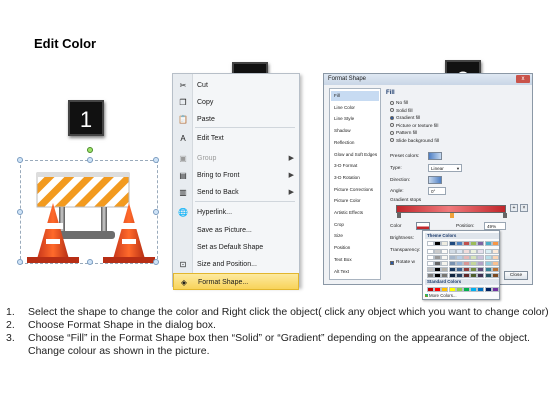  Describe the element at coordinates (524, 208) in the screenshot. I see `remove-stop-button: ×` at that location.